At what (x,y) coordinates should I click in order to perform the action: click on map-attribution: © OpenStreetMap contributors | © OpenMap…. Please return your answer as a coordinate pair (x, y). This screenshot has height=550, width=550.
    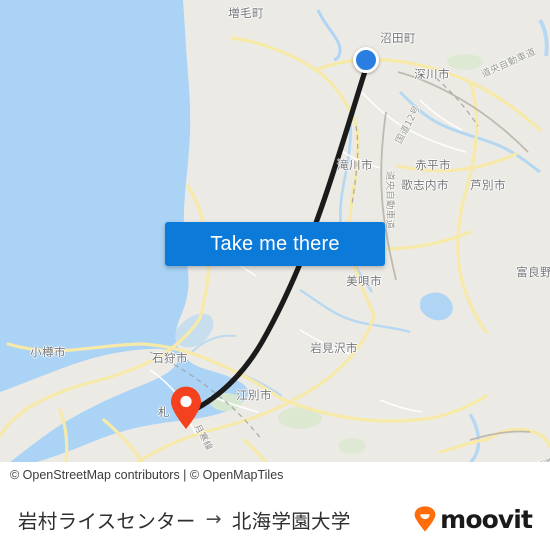
    Looking at the image, I should click on (275, 475).